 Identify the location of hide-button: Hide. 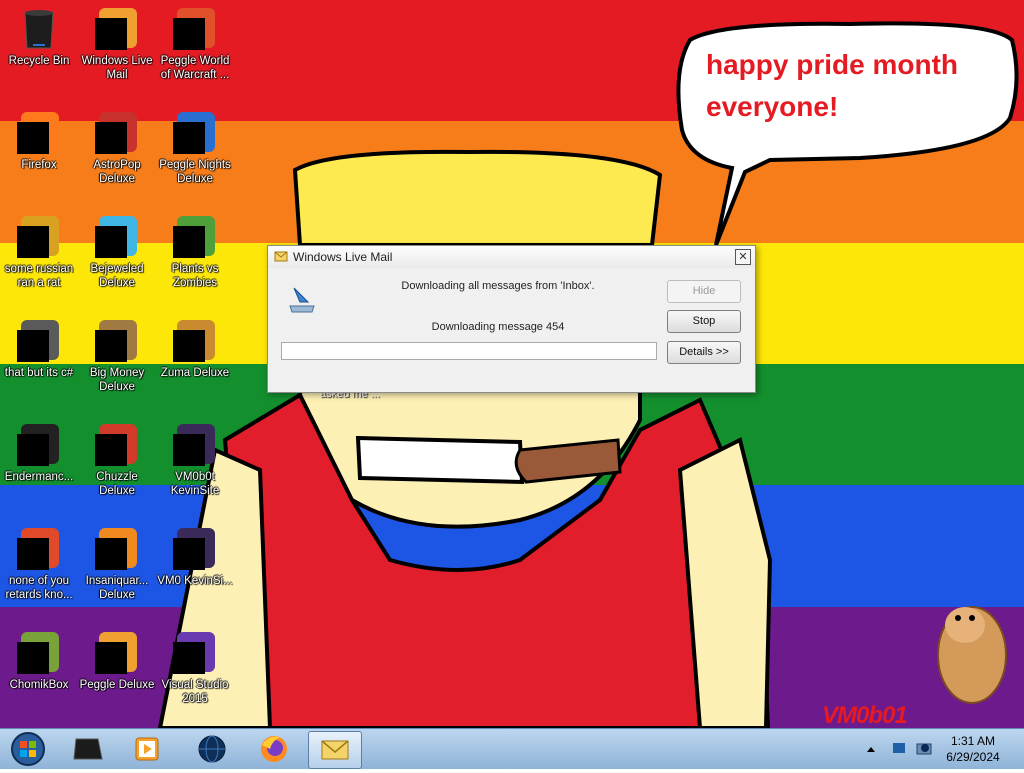
(704, 291).